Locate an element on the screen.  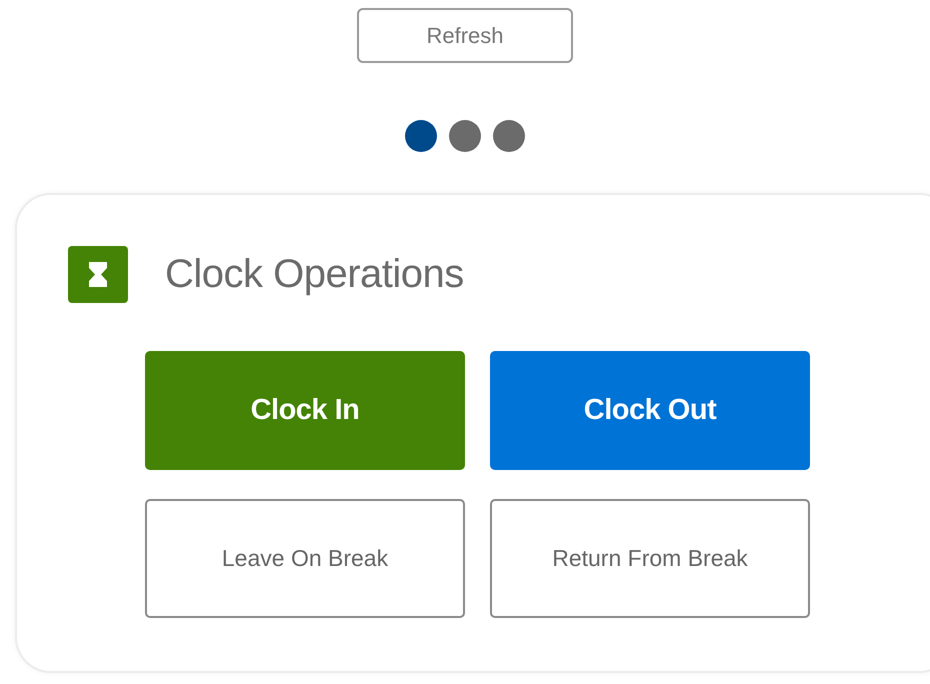
action-button: Clock Out is located at coordinates (650, 410).